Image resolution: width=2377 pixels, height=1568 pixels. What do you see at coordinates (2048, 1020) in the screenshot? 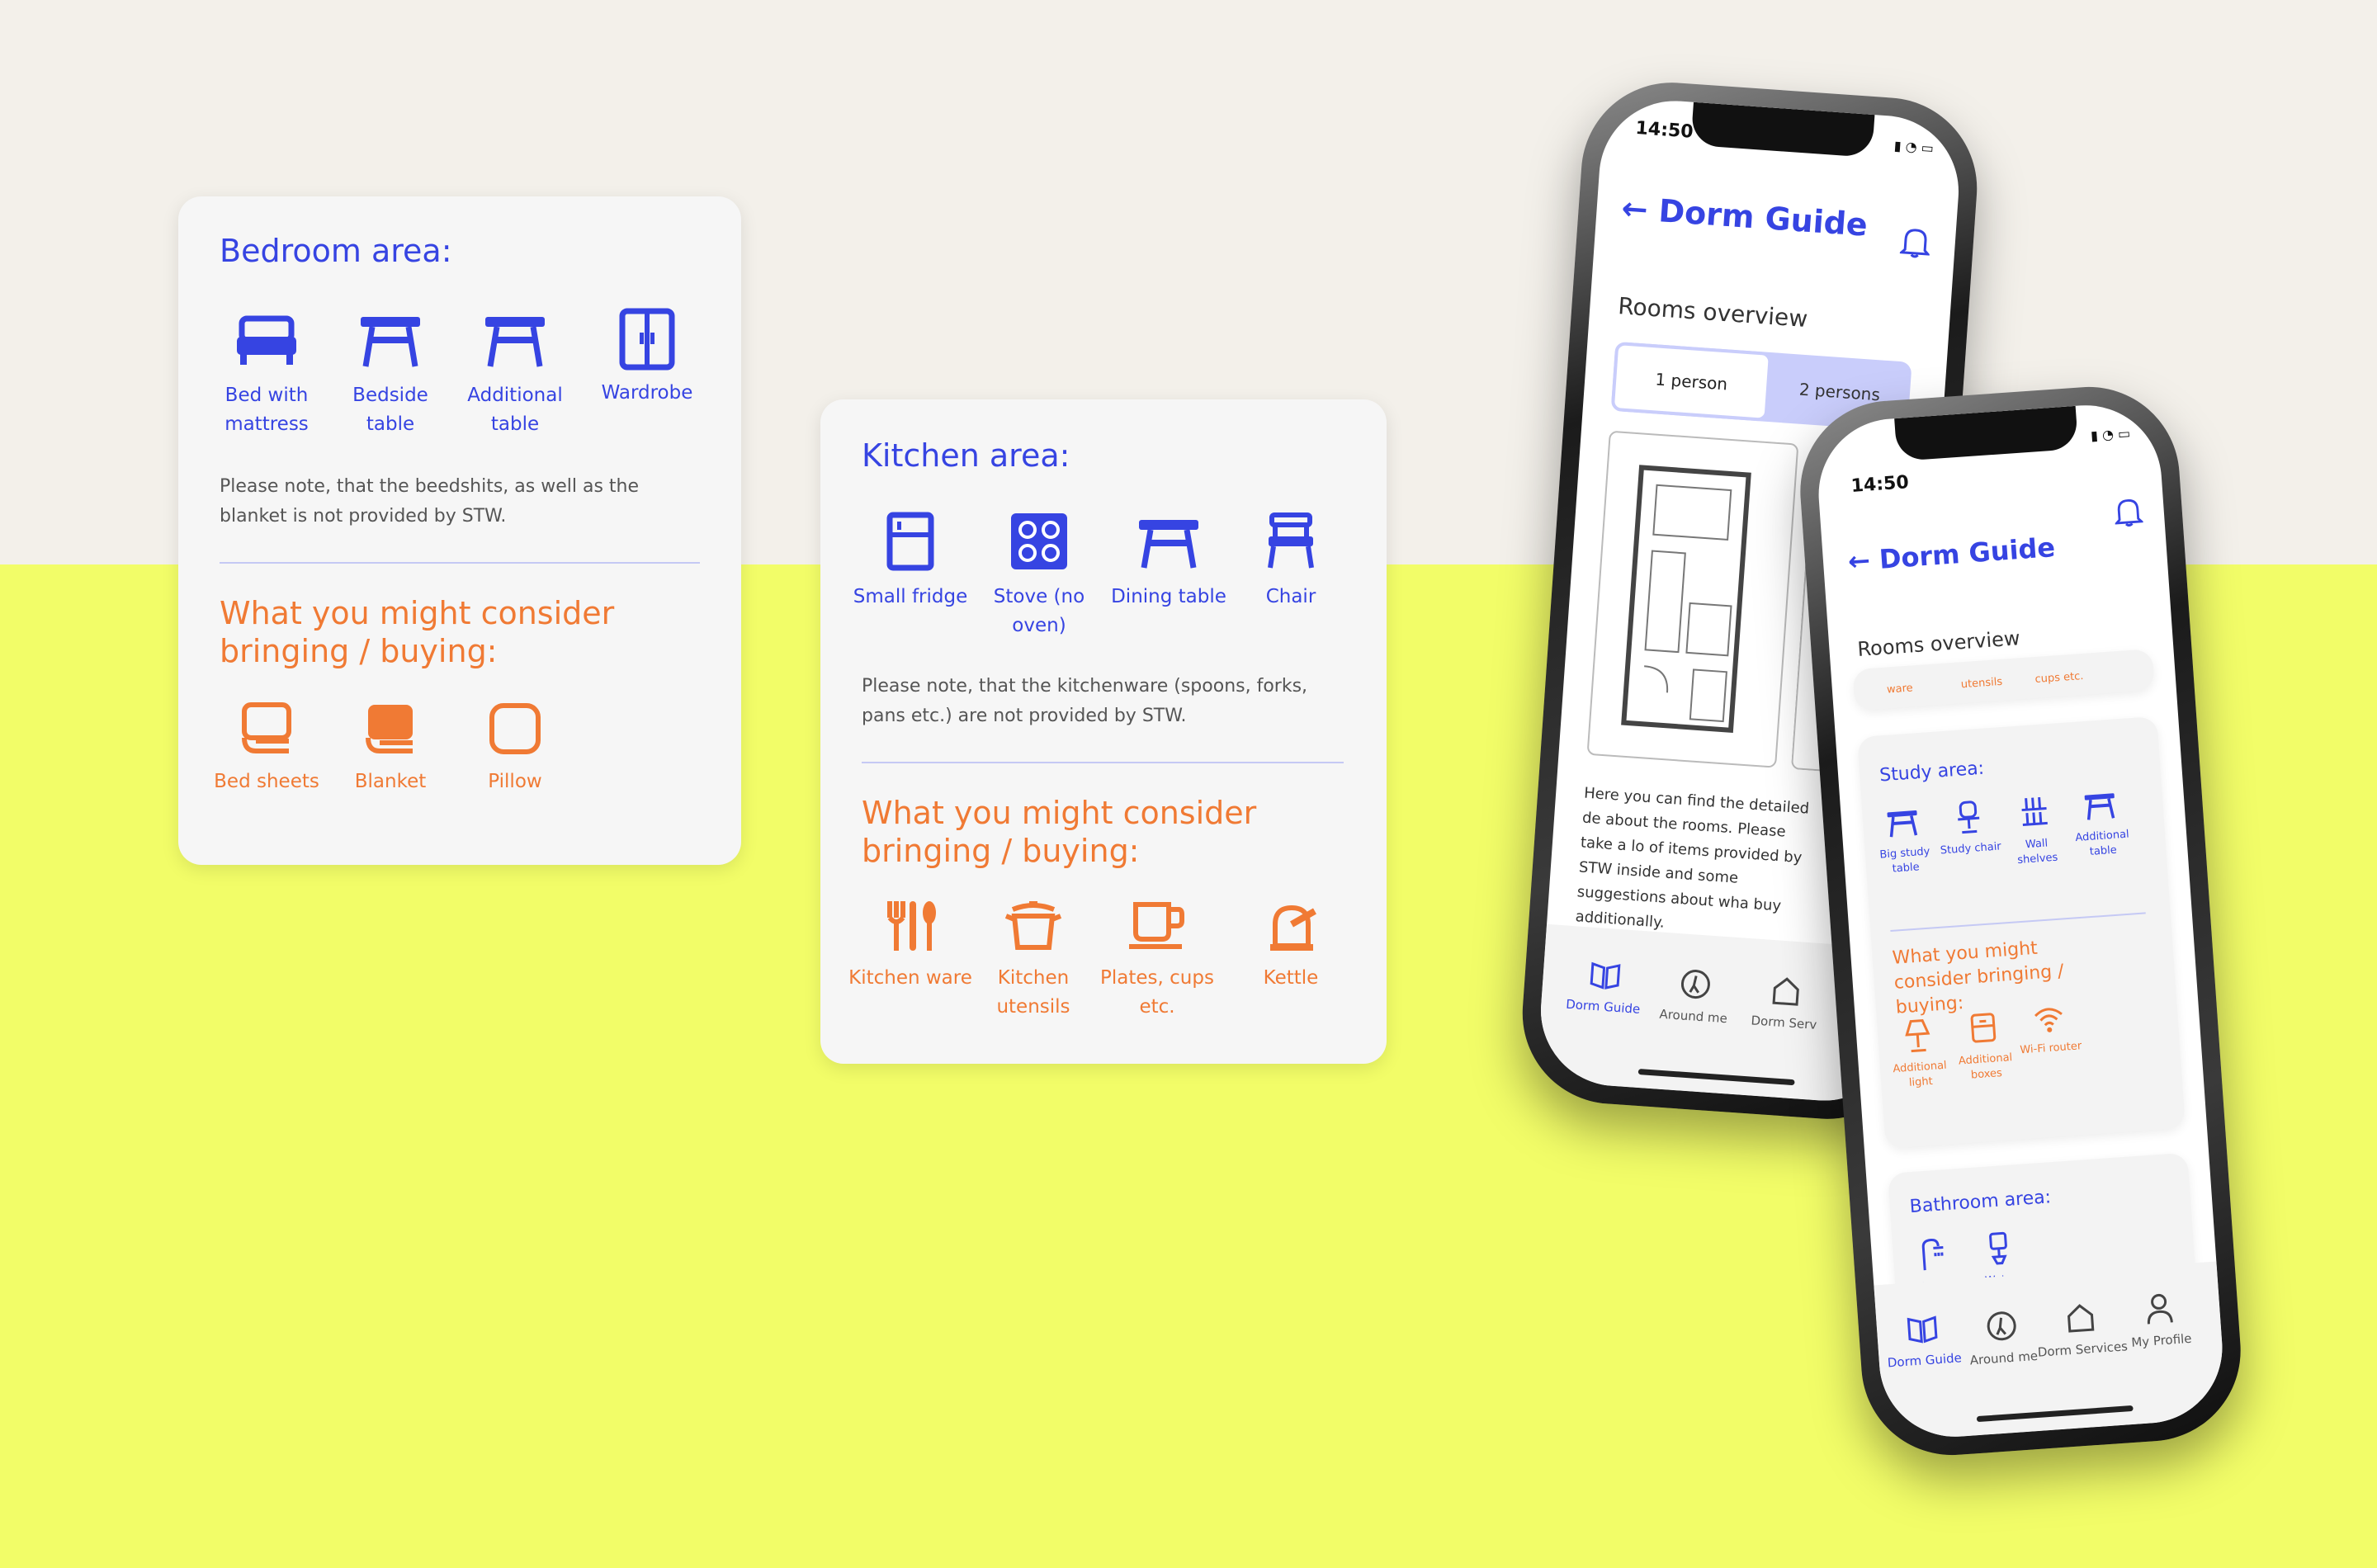
I see `wifi-icon` at bounding box center [2048, 1020].